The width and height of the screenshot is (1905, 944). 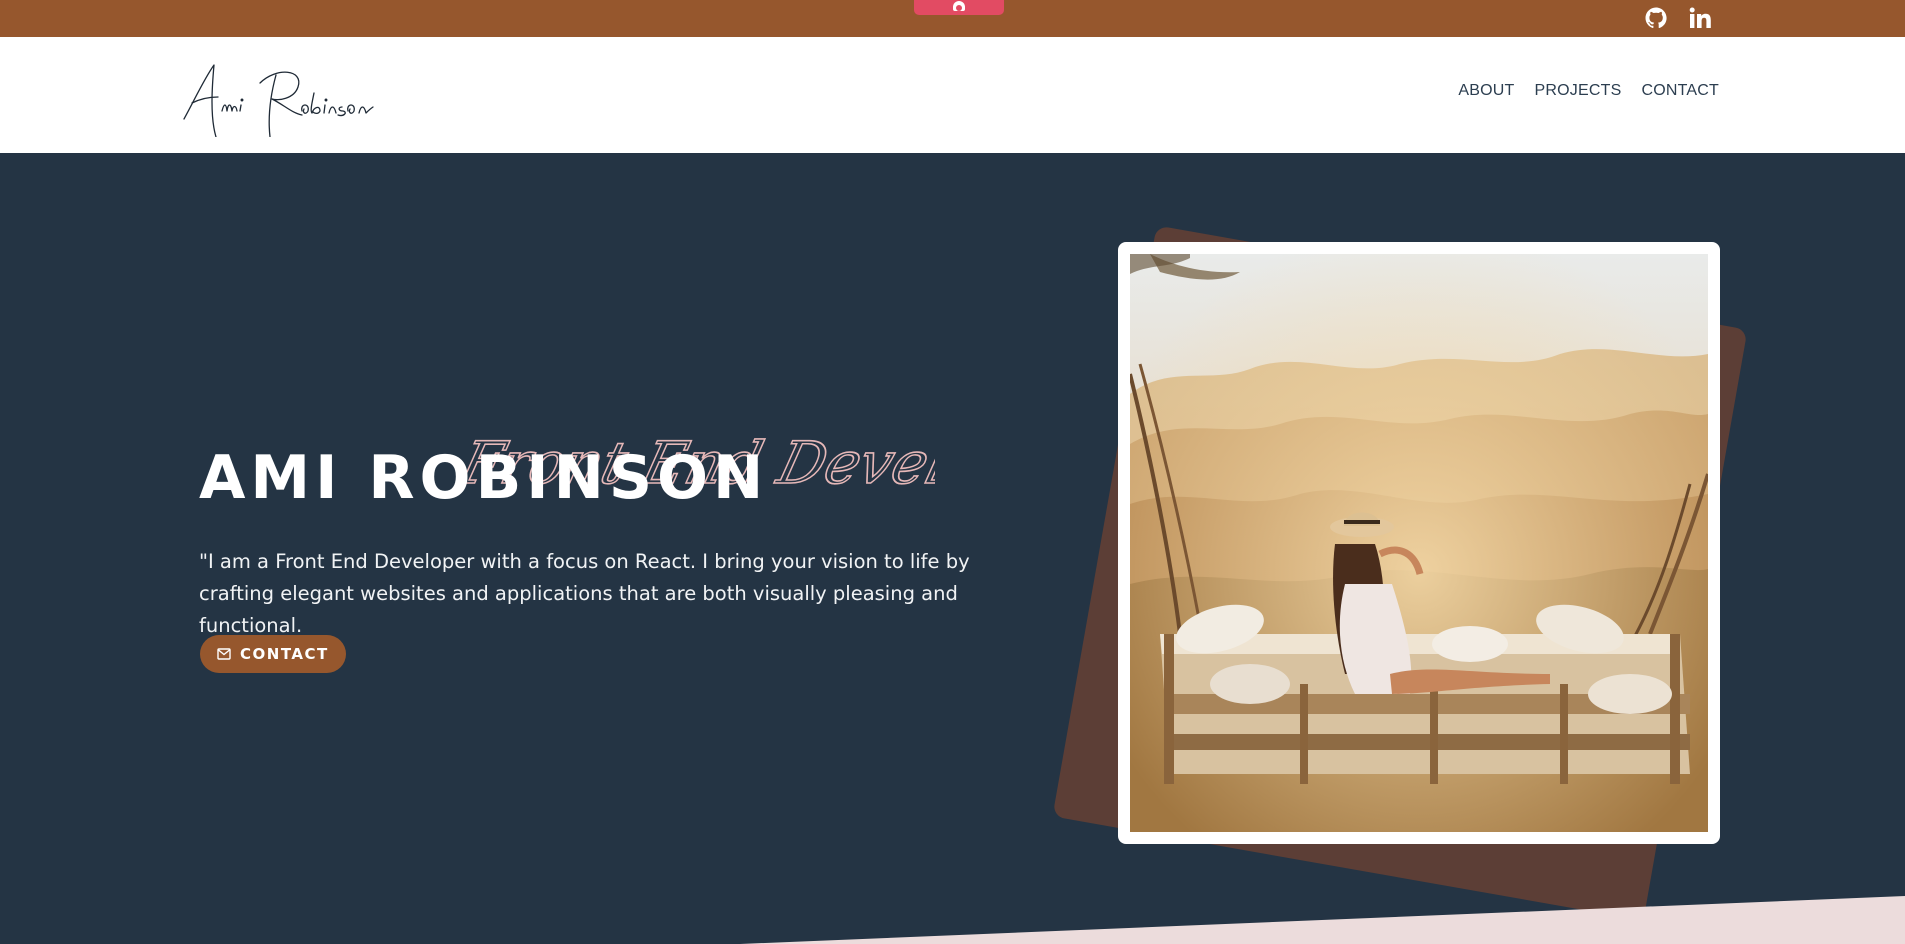 What do you see at coordinates (952, 18) in the screenshot?
I see `top-bar` at bounding box center [952, 18].